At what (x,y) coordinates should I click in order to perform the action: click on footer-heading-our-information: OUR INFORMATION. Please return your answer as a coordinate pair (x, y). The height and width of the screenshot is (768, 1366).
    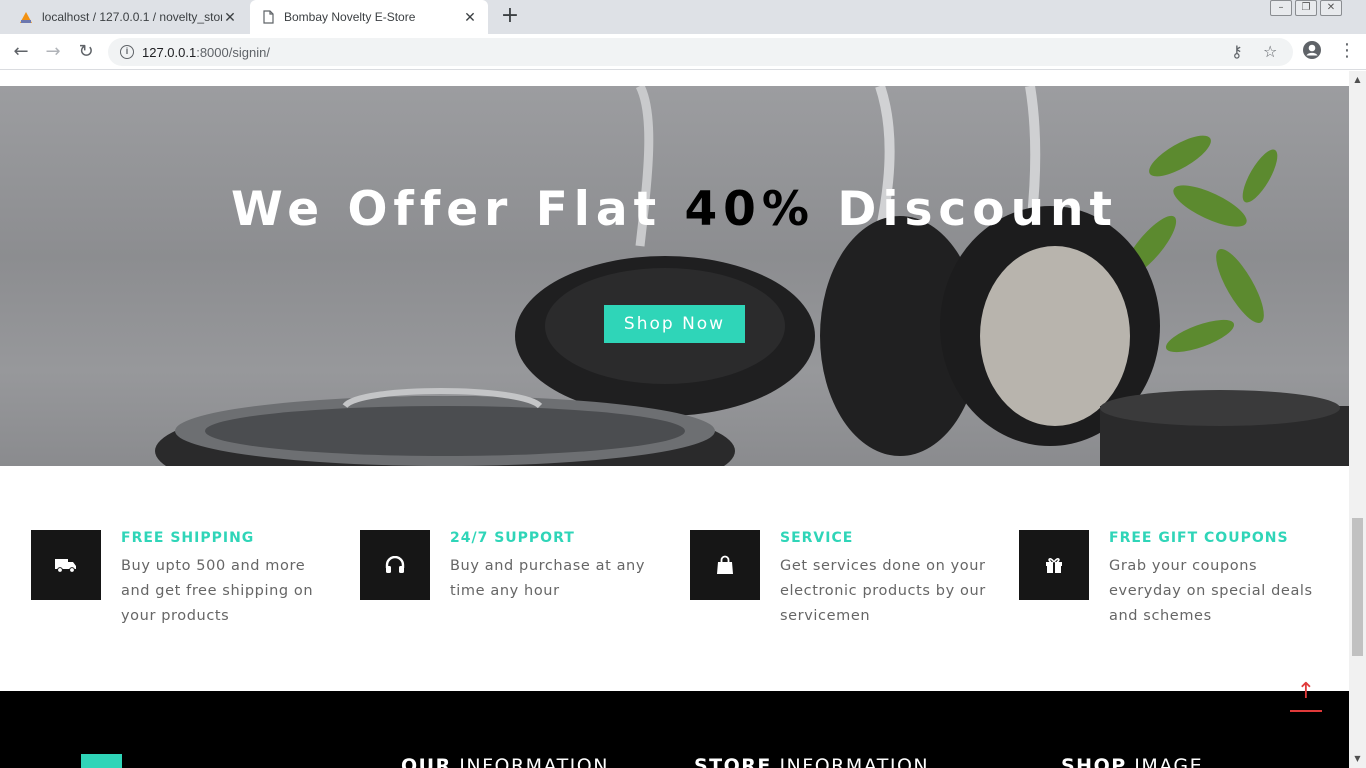
    Looking at the image, I should click on (505, 761).